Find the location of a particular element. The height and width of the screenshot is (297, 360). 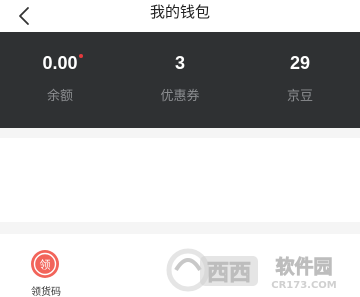

pickup-code-label: 领货码 is located at coordinates (46, 292).